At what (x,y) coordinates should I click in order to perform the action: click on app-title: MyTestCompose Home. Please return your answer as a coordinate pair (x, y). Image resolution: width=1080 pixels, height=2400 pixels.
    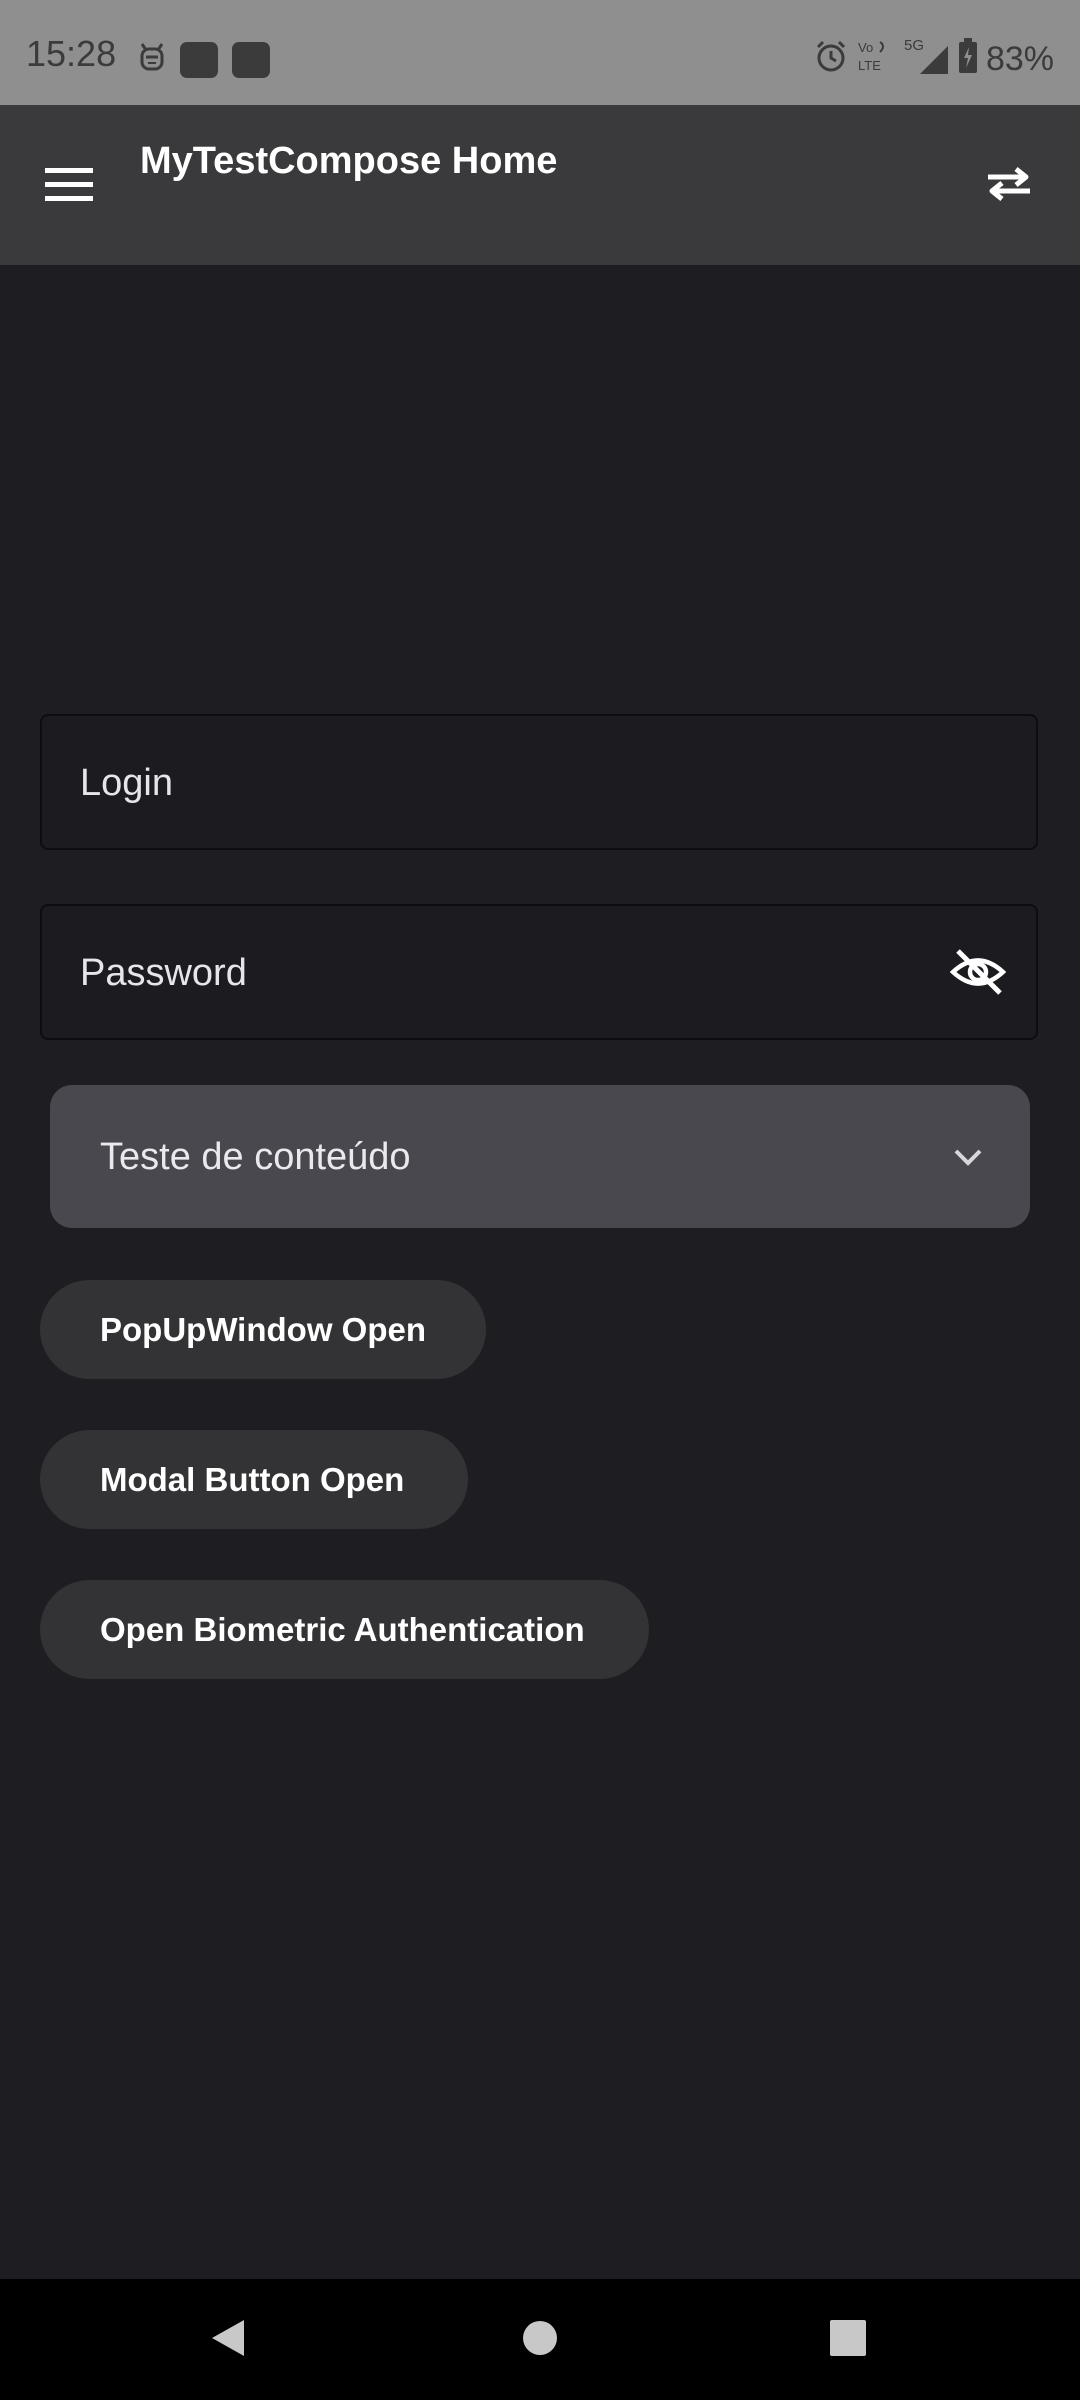
    Looking at the image, I should click on (349, 161).